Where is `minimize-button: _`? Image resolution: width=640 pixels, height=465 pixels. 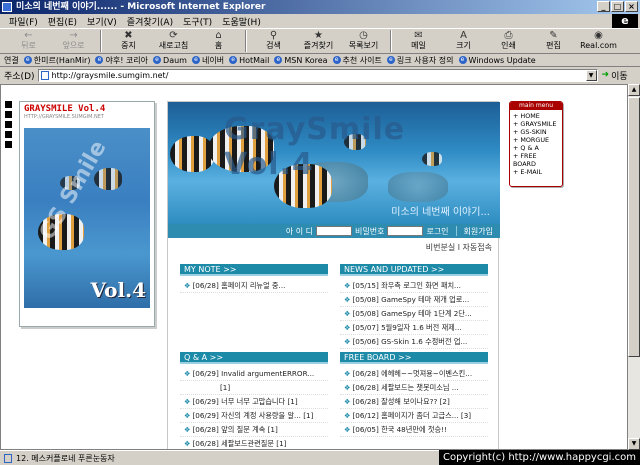
minimize-button: _ is located at coordinates (603, 6).